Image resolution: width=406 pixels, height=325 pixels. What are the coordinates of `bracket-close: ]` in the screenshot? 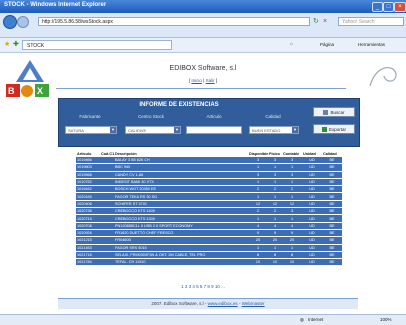 It's located at (216, 80).